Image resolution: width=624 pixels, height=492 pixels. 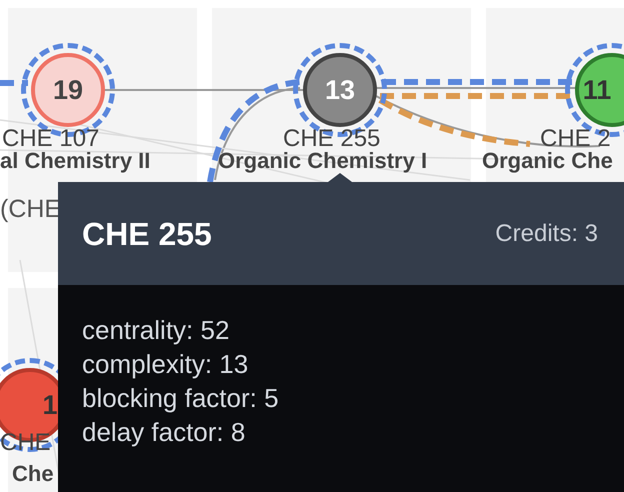 What do you see at coordinates (68, 90) in the screenshot?
I see `complexity-value: 19` at bounding box center [68, 90].